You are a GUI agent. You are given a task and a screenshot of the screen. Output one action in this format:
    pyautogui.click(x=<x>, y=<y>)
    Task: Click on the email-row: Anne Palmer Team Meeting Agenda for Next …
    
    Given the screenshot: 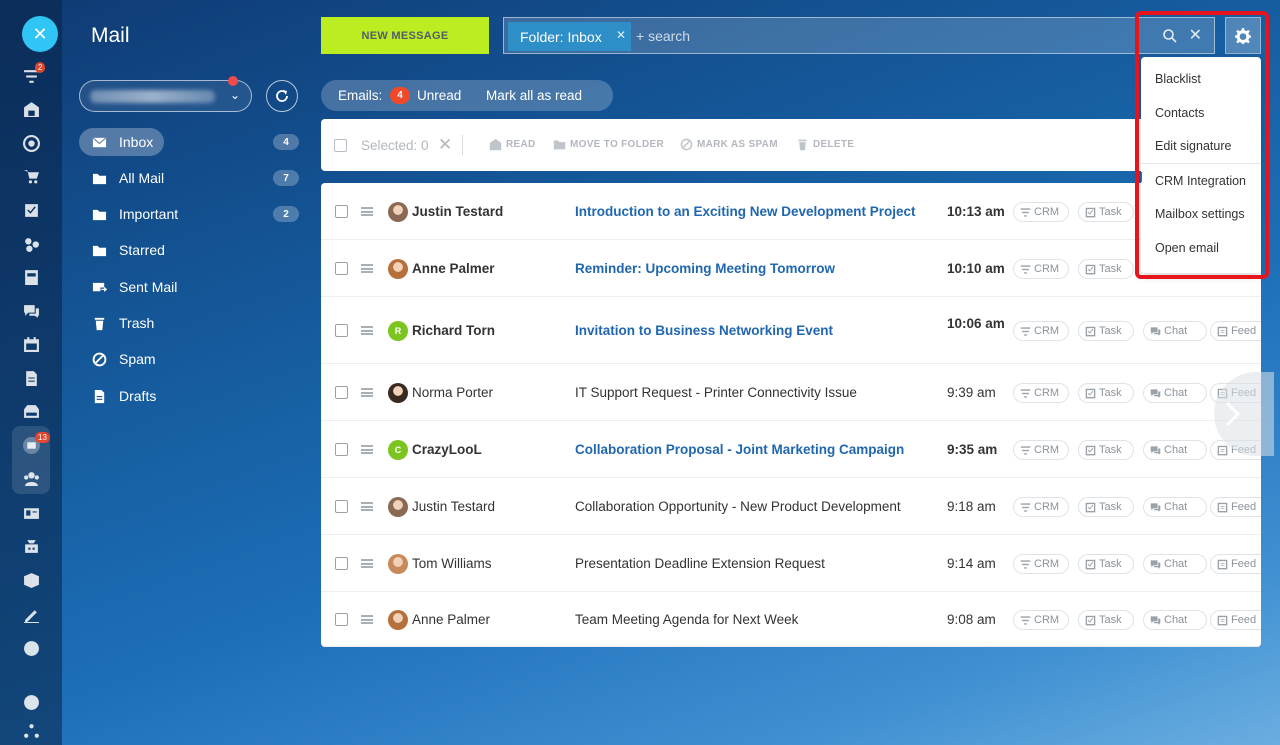 What is the action you would take?
    pyautogui.click(x=791, y=619)
    